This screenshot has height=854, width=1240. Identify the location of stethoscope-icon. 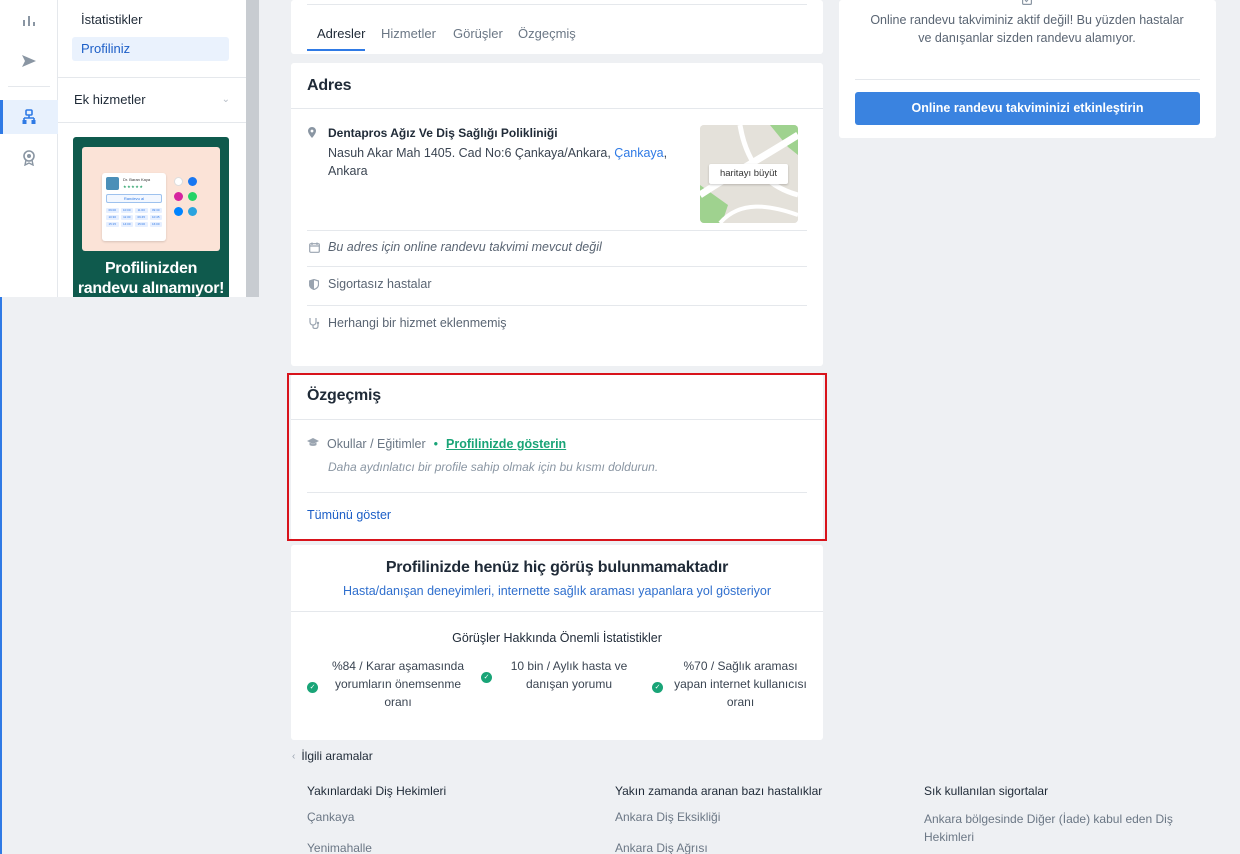
(314, 323).